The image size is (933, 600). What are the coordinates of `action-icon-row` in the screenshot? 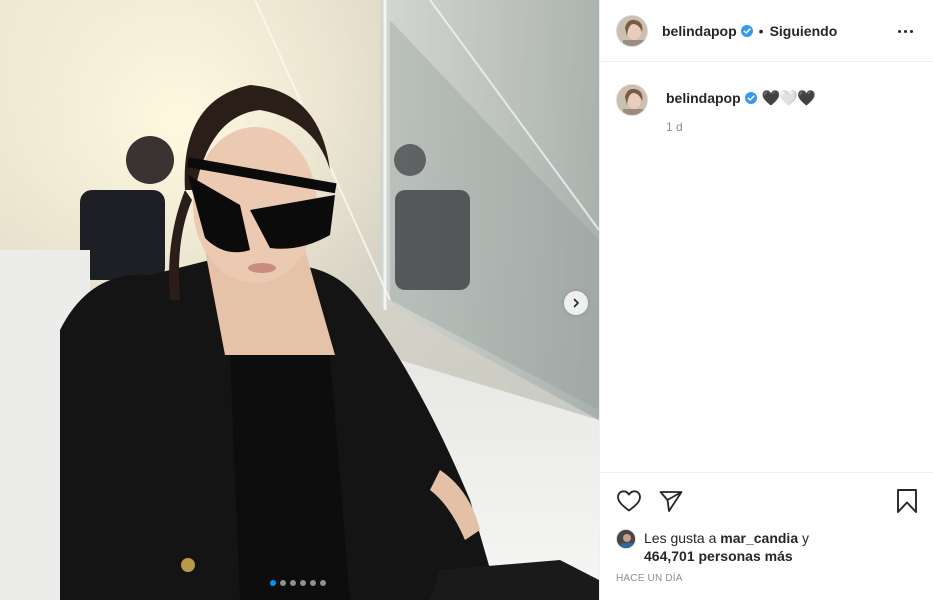 It's located at (767, 500).